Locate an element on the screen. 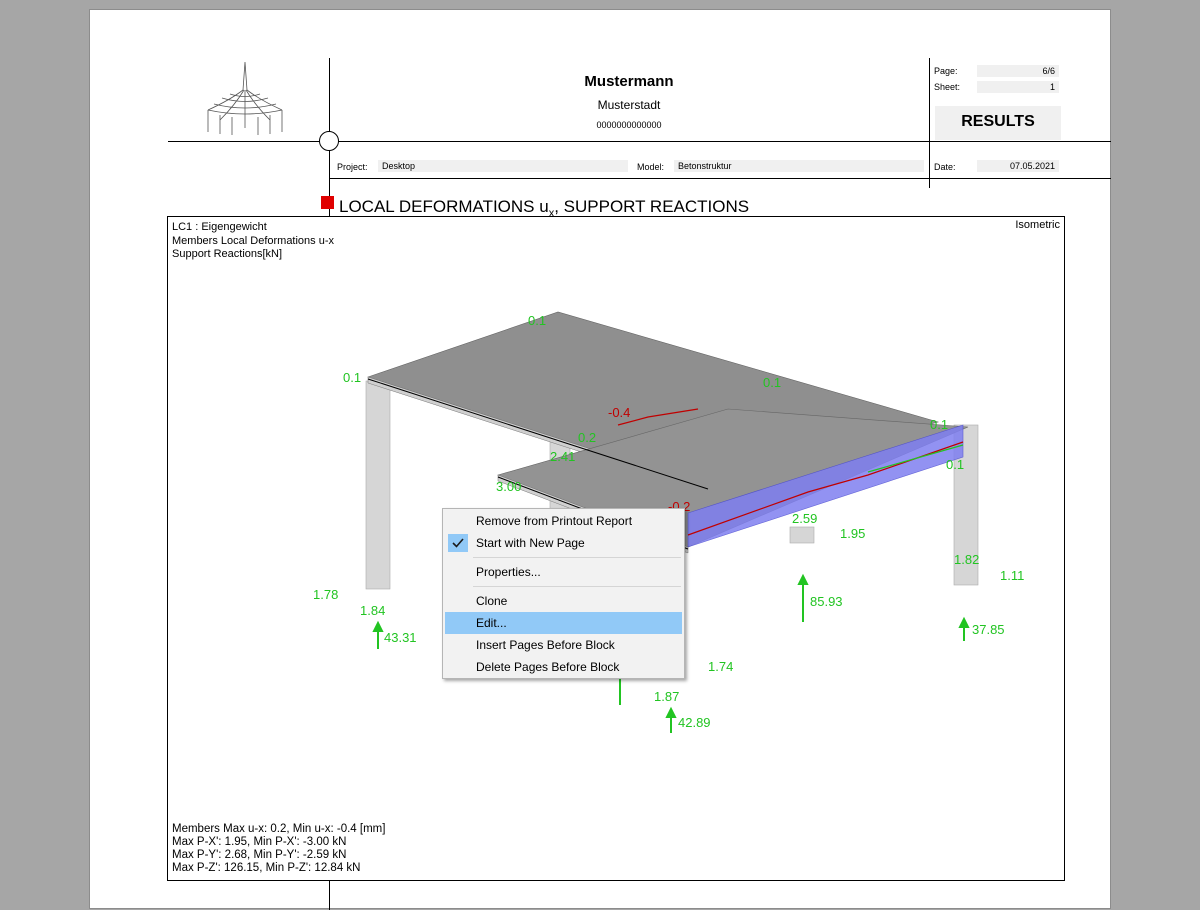 The image size is (1200, 910). menu-item-start-new-page-label: Start with New Page is located at coordinates (530, 543).